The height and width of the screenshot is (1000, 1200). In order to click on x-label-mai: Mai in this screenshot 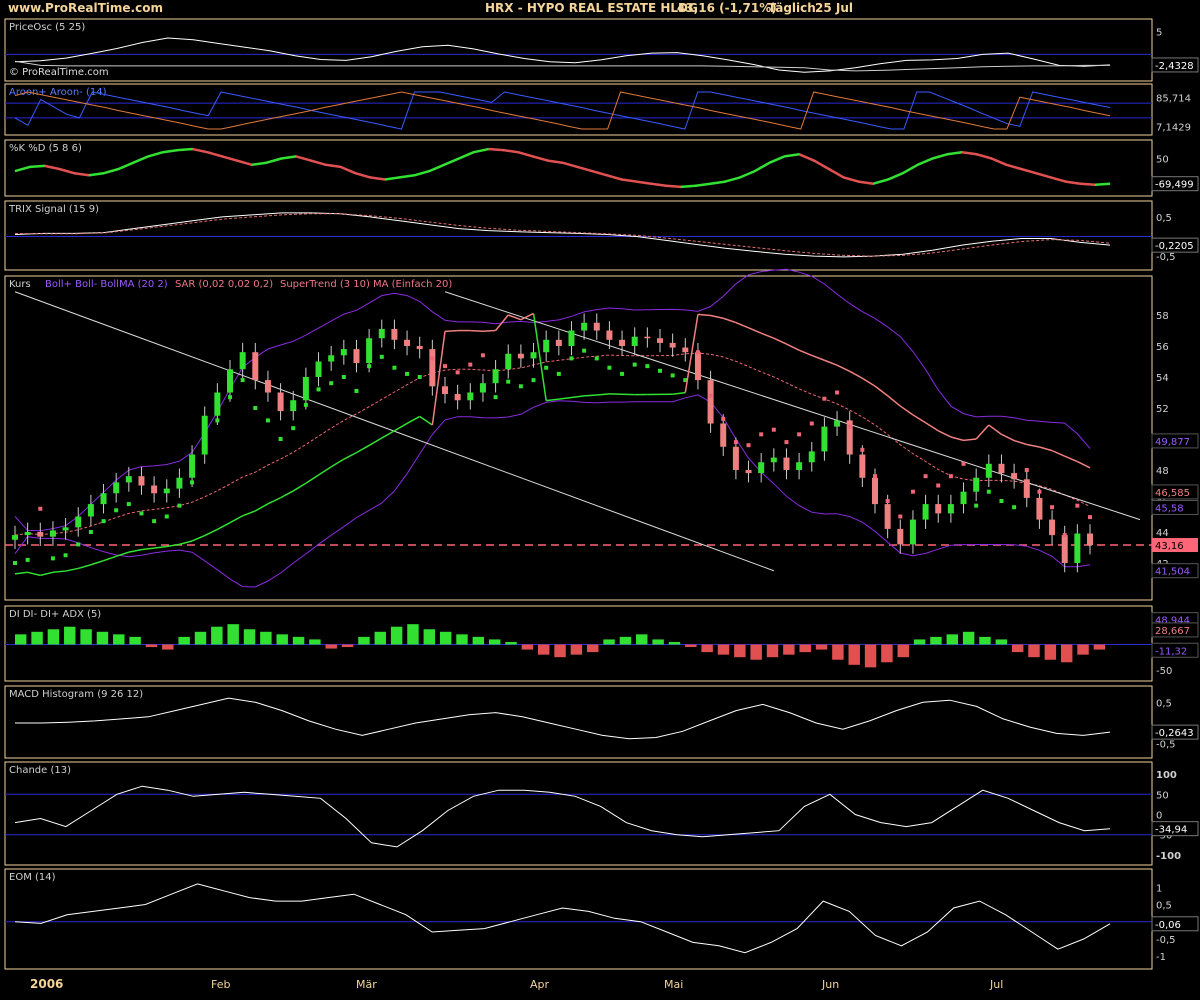, I will do `click(673, 984)`.